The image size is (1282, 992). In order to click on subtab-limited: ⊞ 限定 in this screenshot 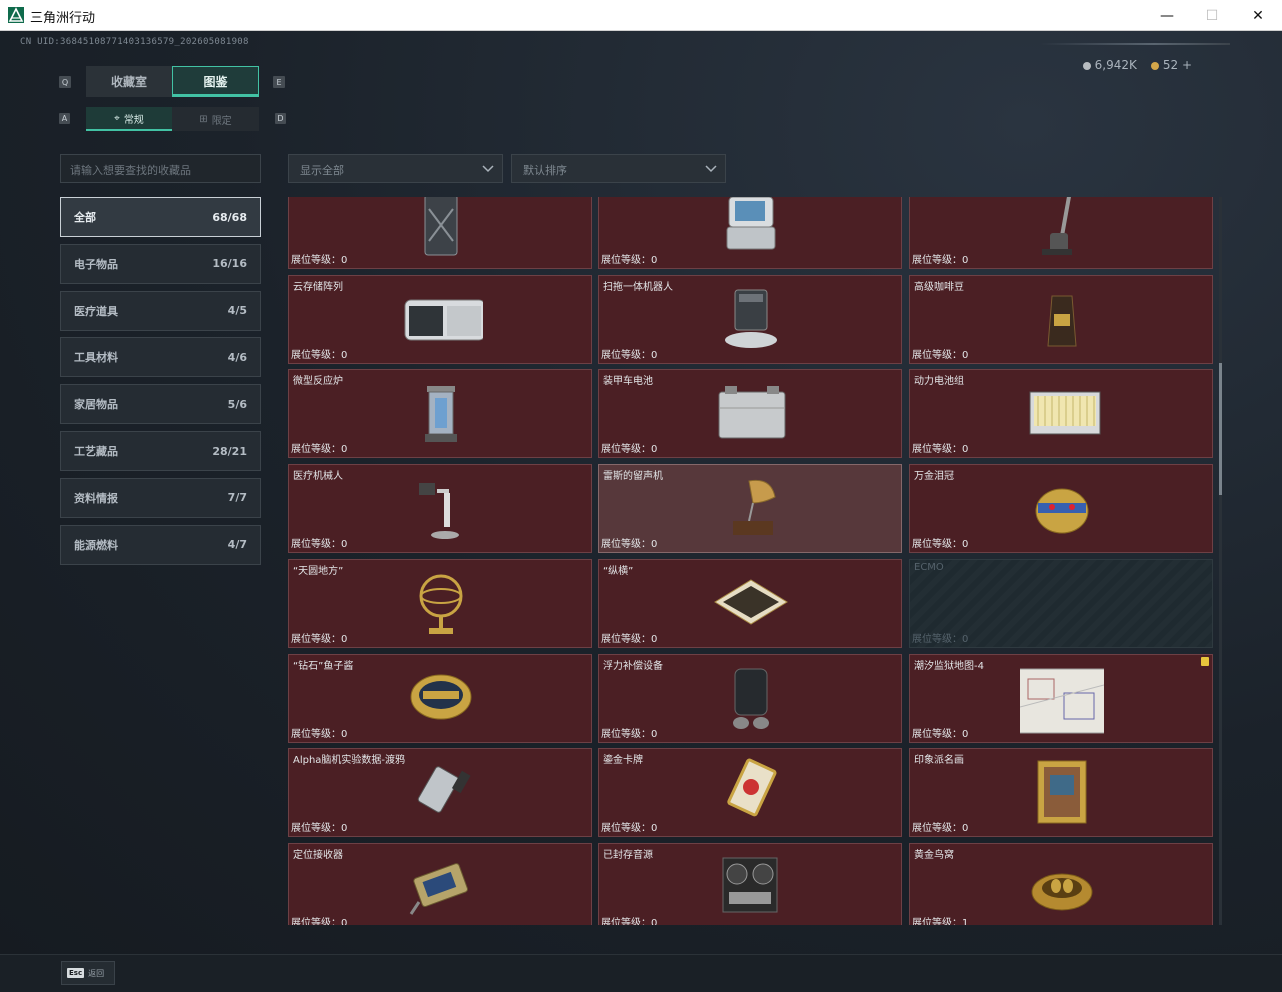, I will do `click(215, 119)`.